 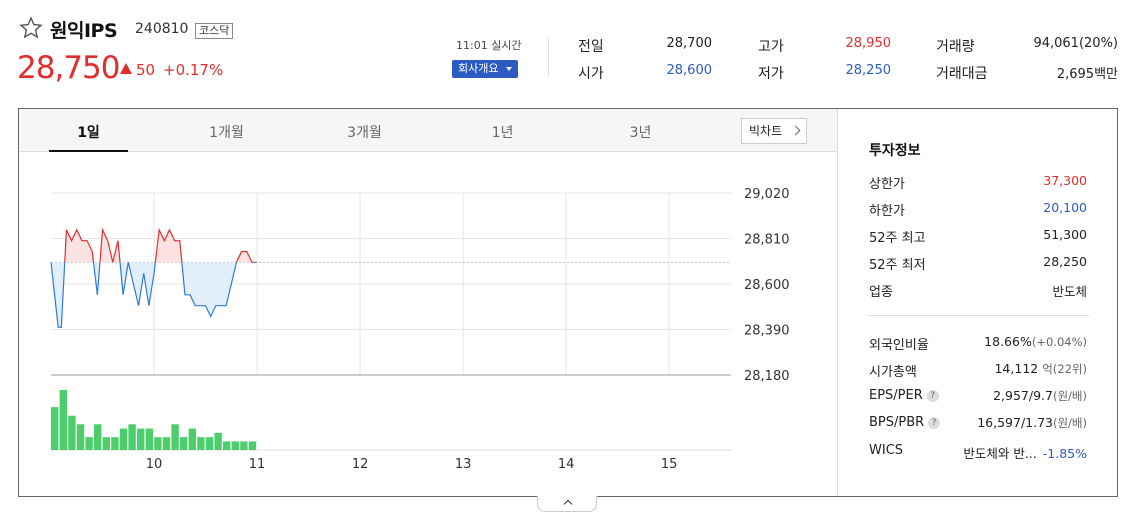 I want to click on foreign-ratio-label: 외국인비율, so click(x=899, y=345).